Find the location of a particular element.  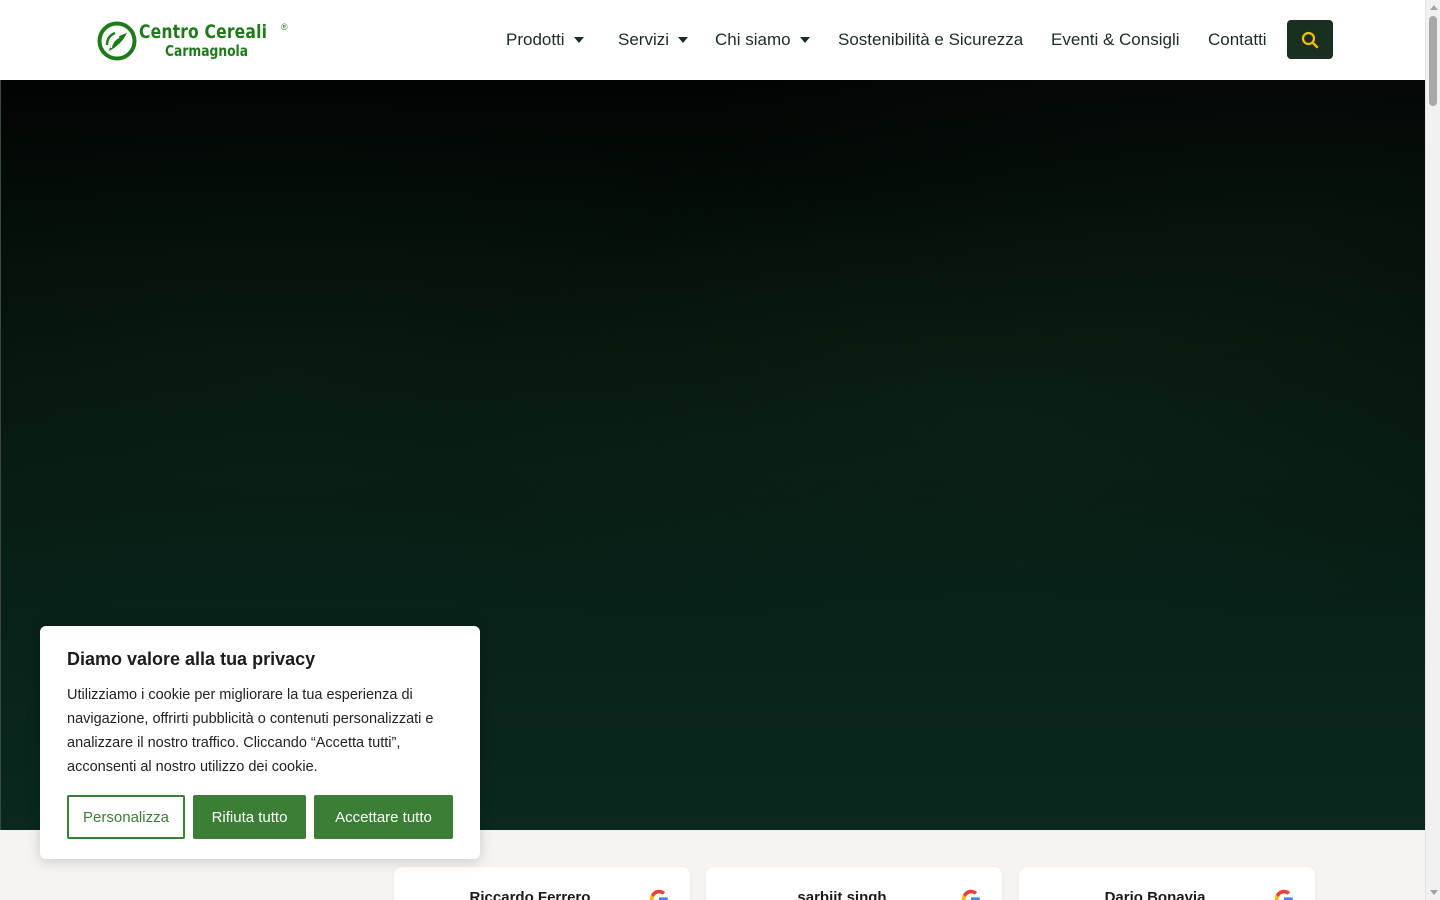

nav-label: Eventi & Consigli is located at coordinates (1115, 39).